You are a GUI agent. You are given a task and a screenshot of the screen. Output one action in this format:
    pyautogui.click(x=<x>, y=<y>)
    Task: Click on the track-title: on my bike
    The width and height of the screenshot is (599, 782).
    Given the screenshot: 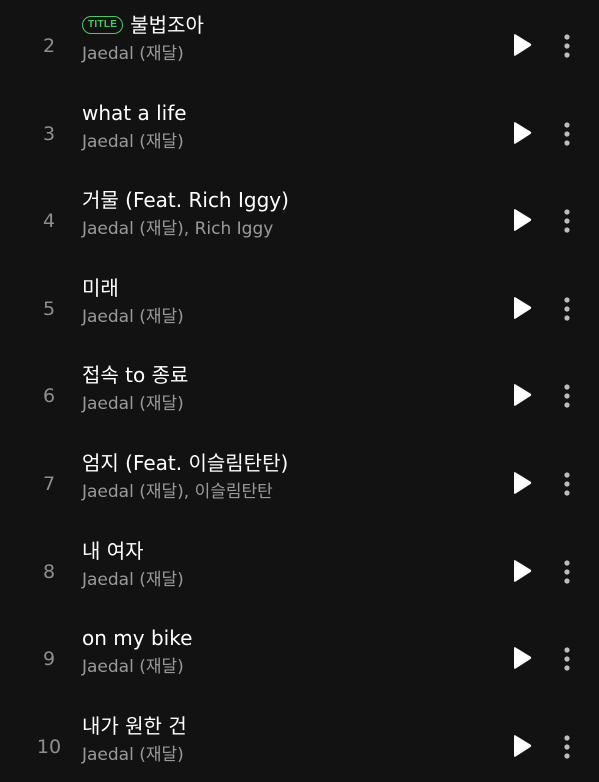 What is the action you would take?
    pyautogui.click(x=280, y=638)
    